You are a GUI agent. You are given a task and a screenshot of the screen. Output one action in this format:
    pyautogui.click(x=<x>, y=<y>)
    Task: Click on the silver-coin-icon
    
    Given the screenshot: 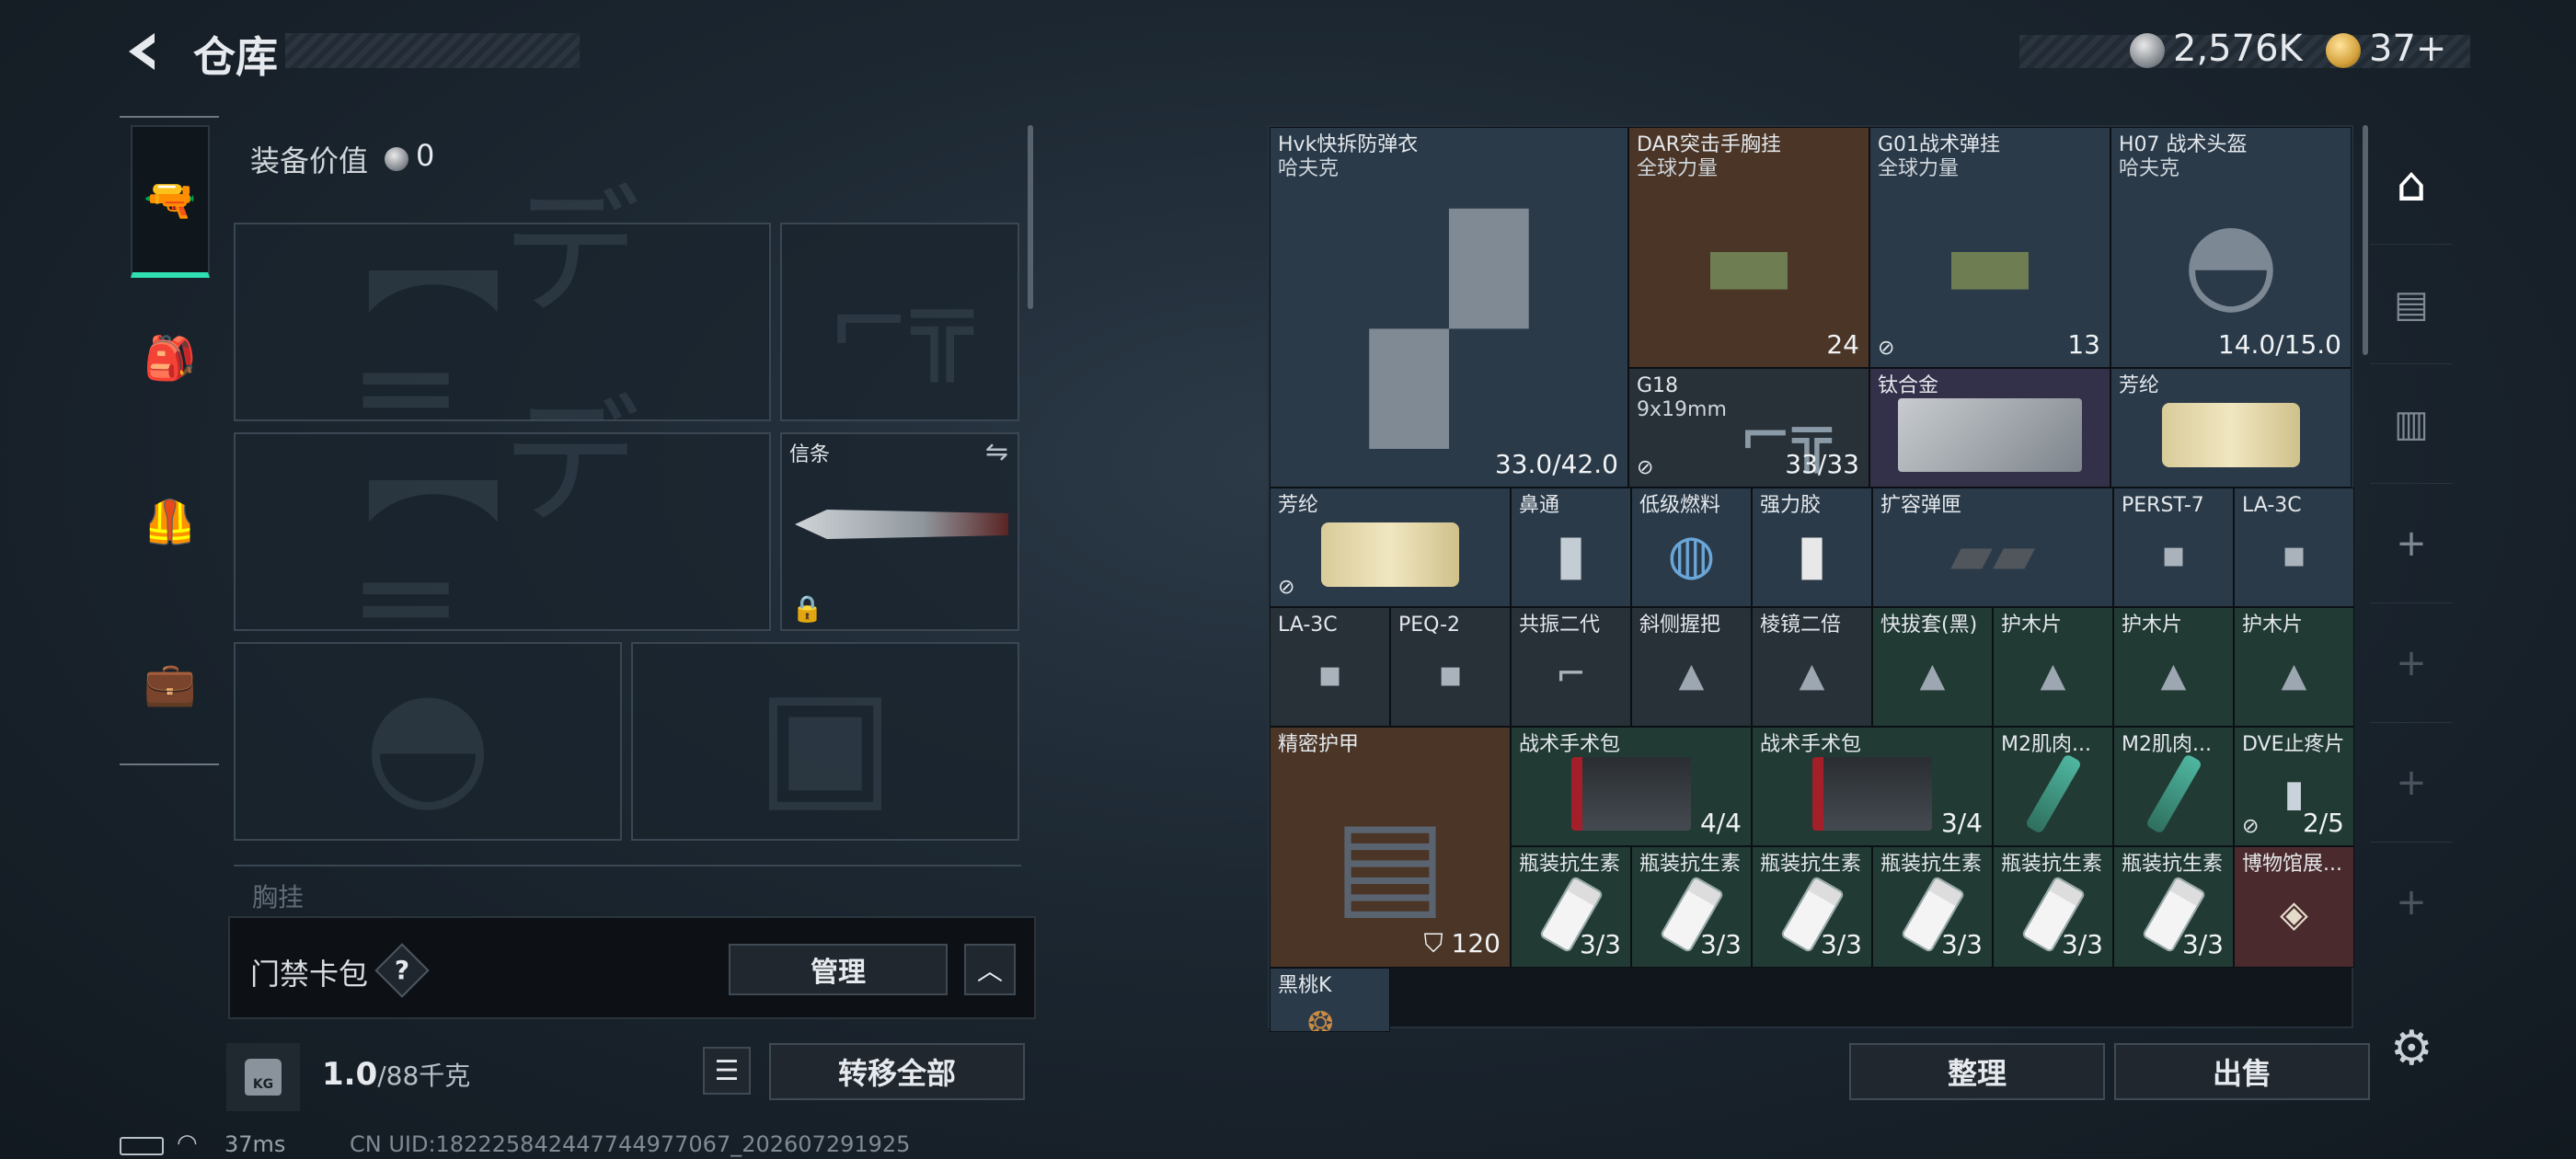 What is the action you would take?
    pyautogui.click(x=2147, y=50)
    